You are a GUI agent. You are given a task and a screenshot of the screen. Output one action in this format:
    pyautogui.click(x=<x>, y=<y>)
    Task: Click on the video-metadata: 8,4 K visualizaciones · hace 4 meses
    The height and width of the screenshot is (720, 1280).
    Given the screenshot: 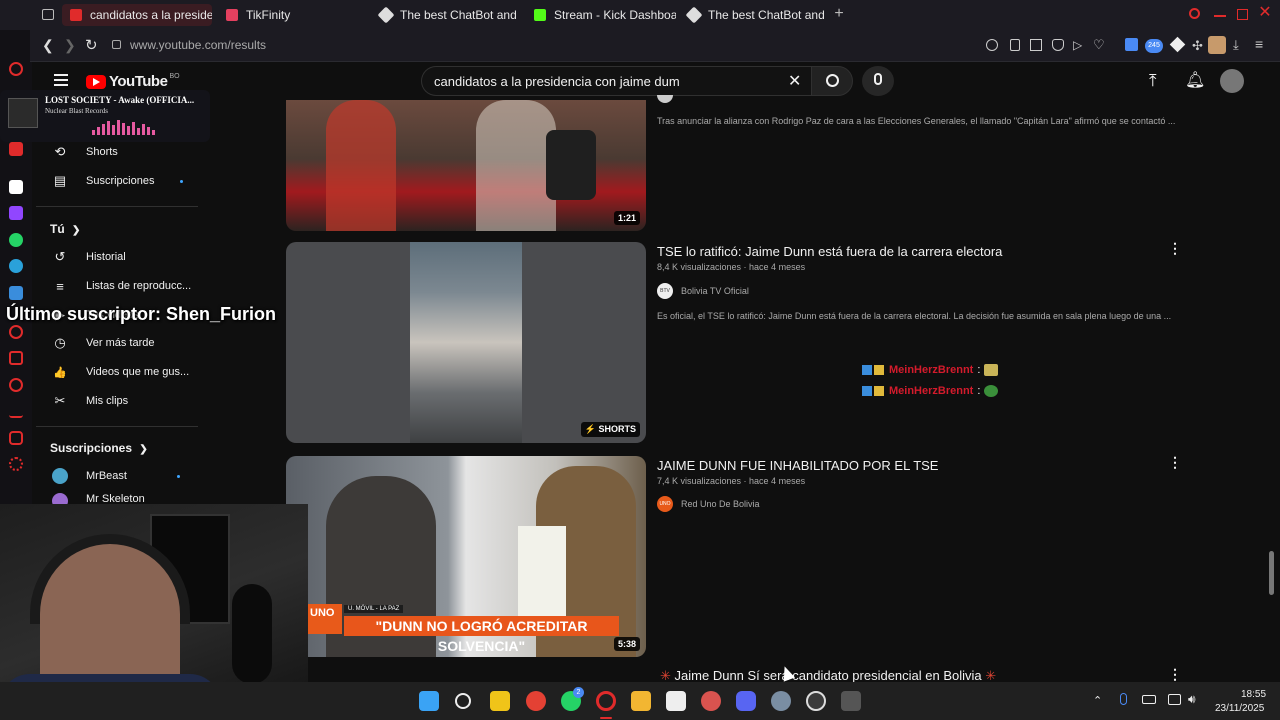 What is the action you would take?
    pyautogui.click(x=731, y=267)
    